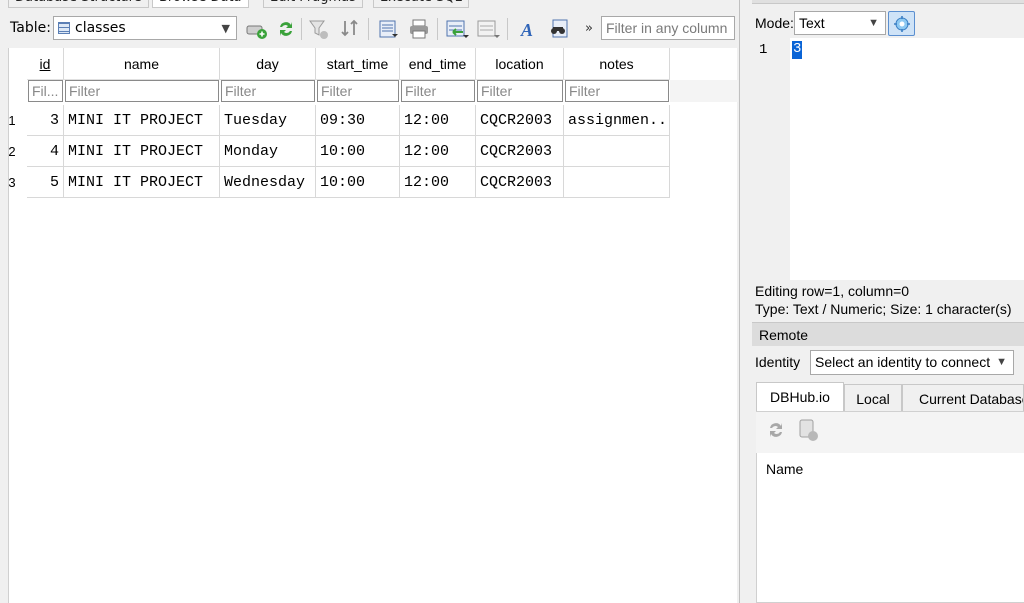 The width and height of the screenshot is (1024, 603). What do you see at coordinates (776, 430) in the screenshot?
I see `remote-refresh-icon` at bounding box center [776, 430].